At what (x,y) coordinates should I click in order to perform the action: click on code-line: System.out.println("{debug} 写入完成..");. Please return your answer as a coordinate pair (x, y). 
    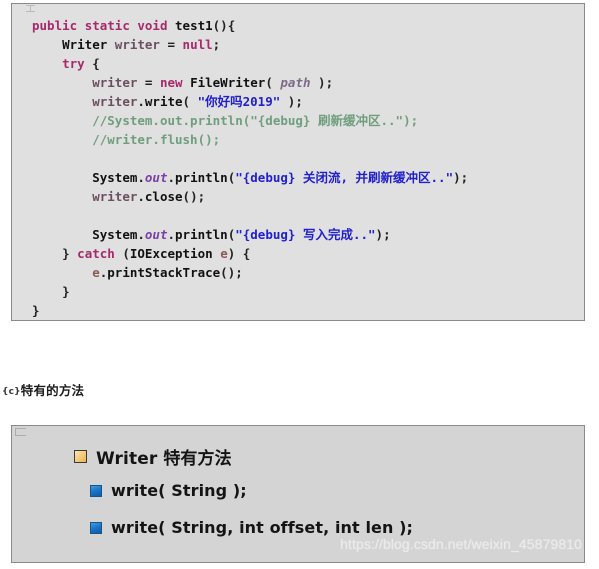
    Looking at the image, I should click on (298, 234).